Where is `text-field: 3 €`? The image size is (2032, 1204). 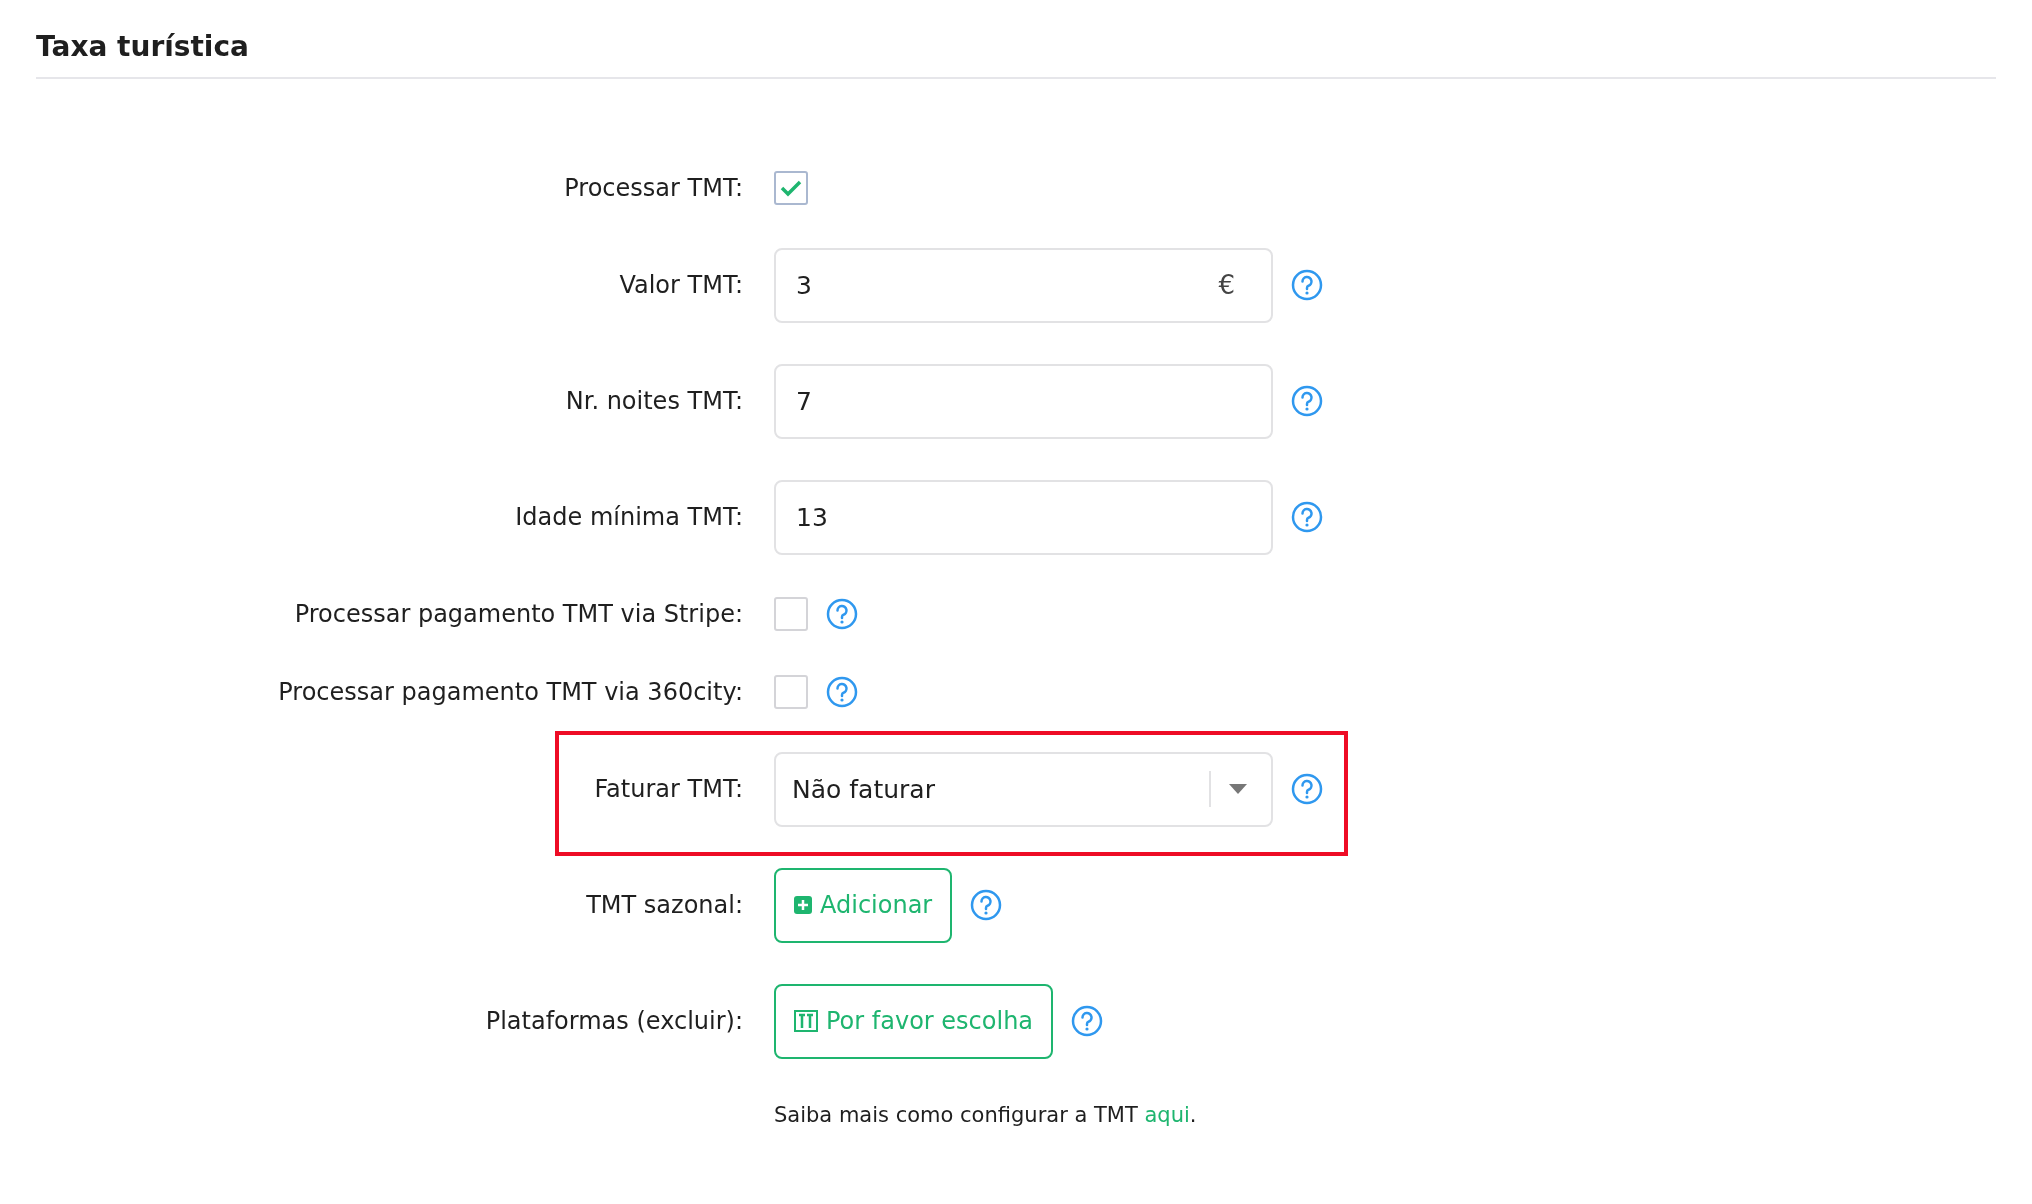
text-field: 3 € is located at coordinates (1023, 285).